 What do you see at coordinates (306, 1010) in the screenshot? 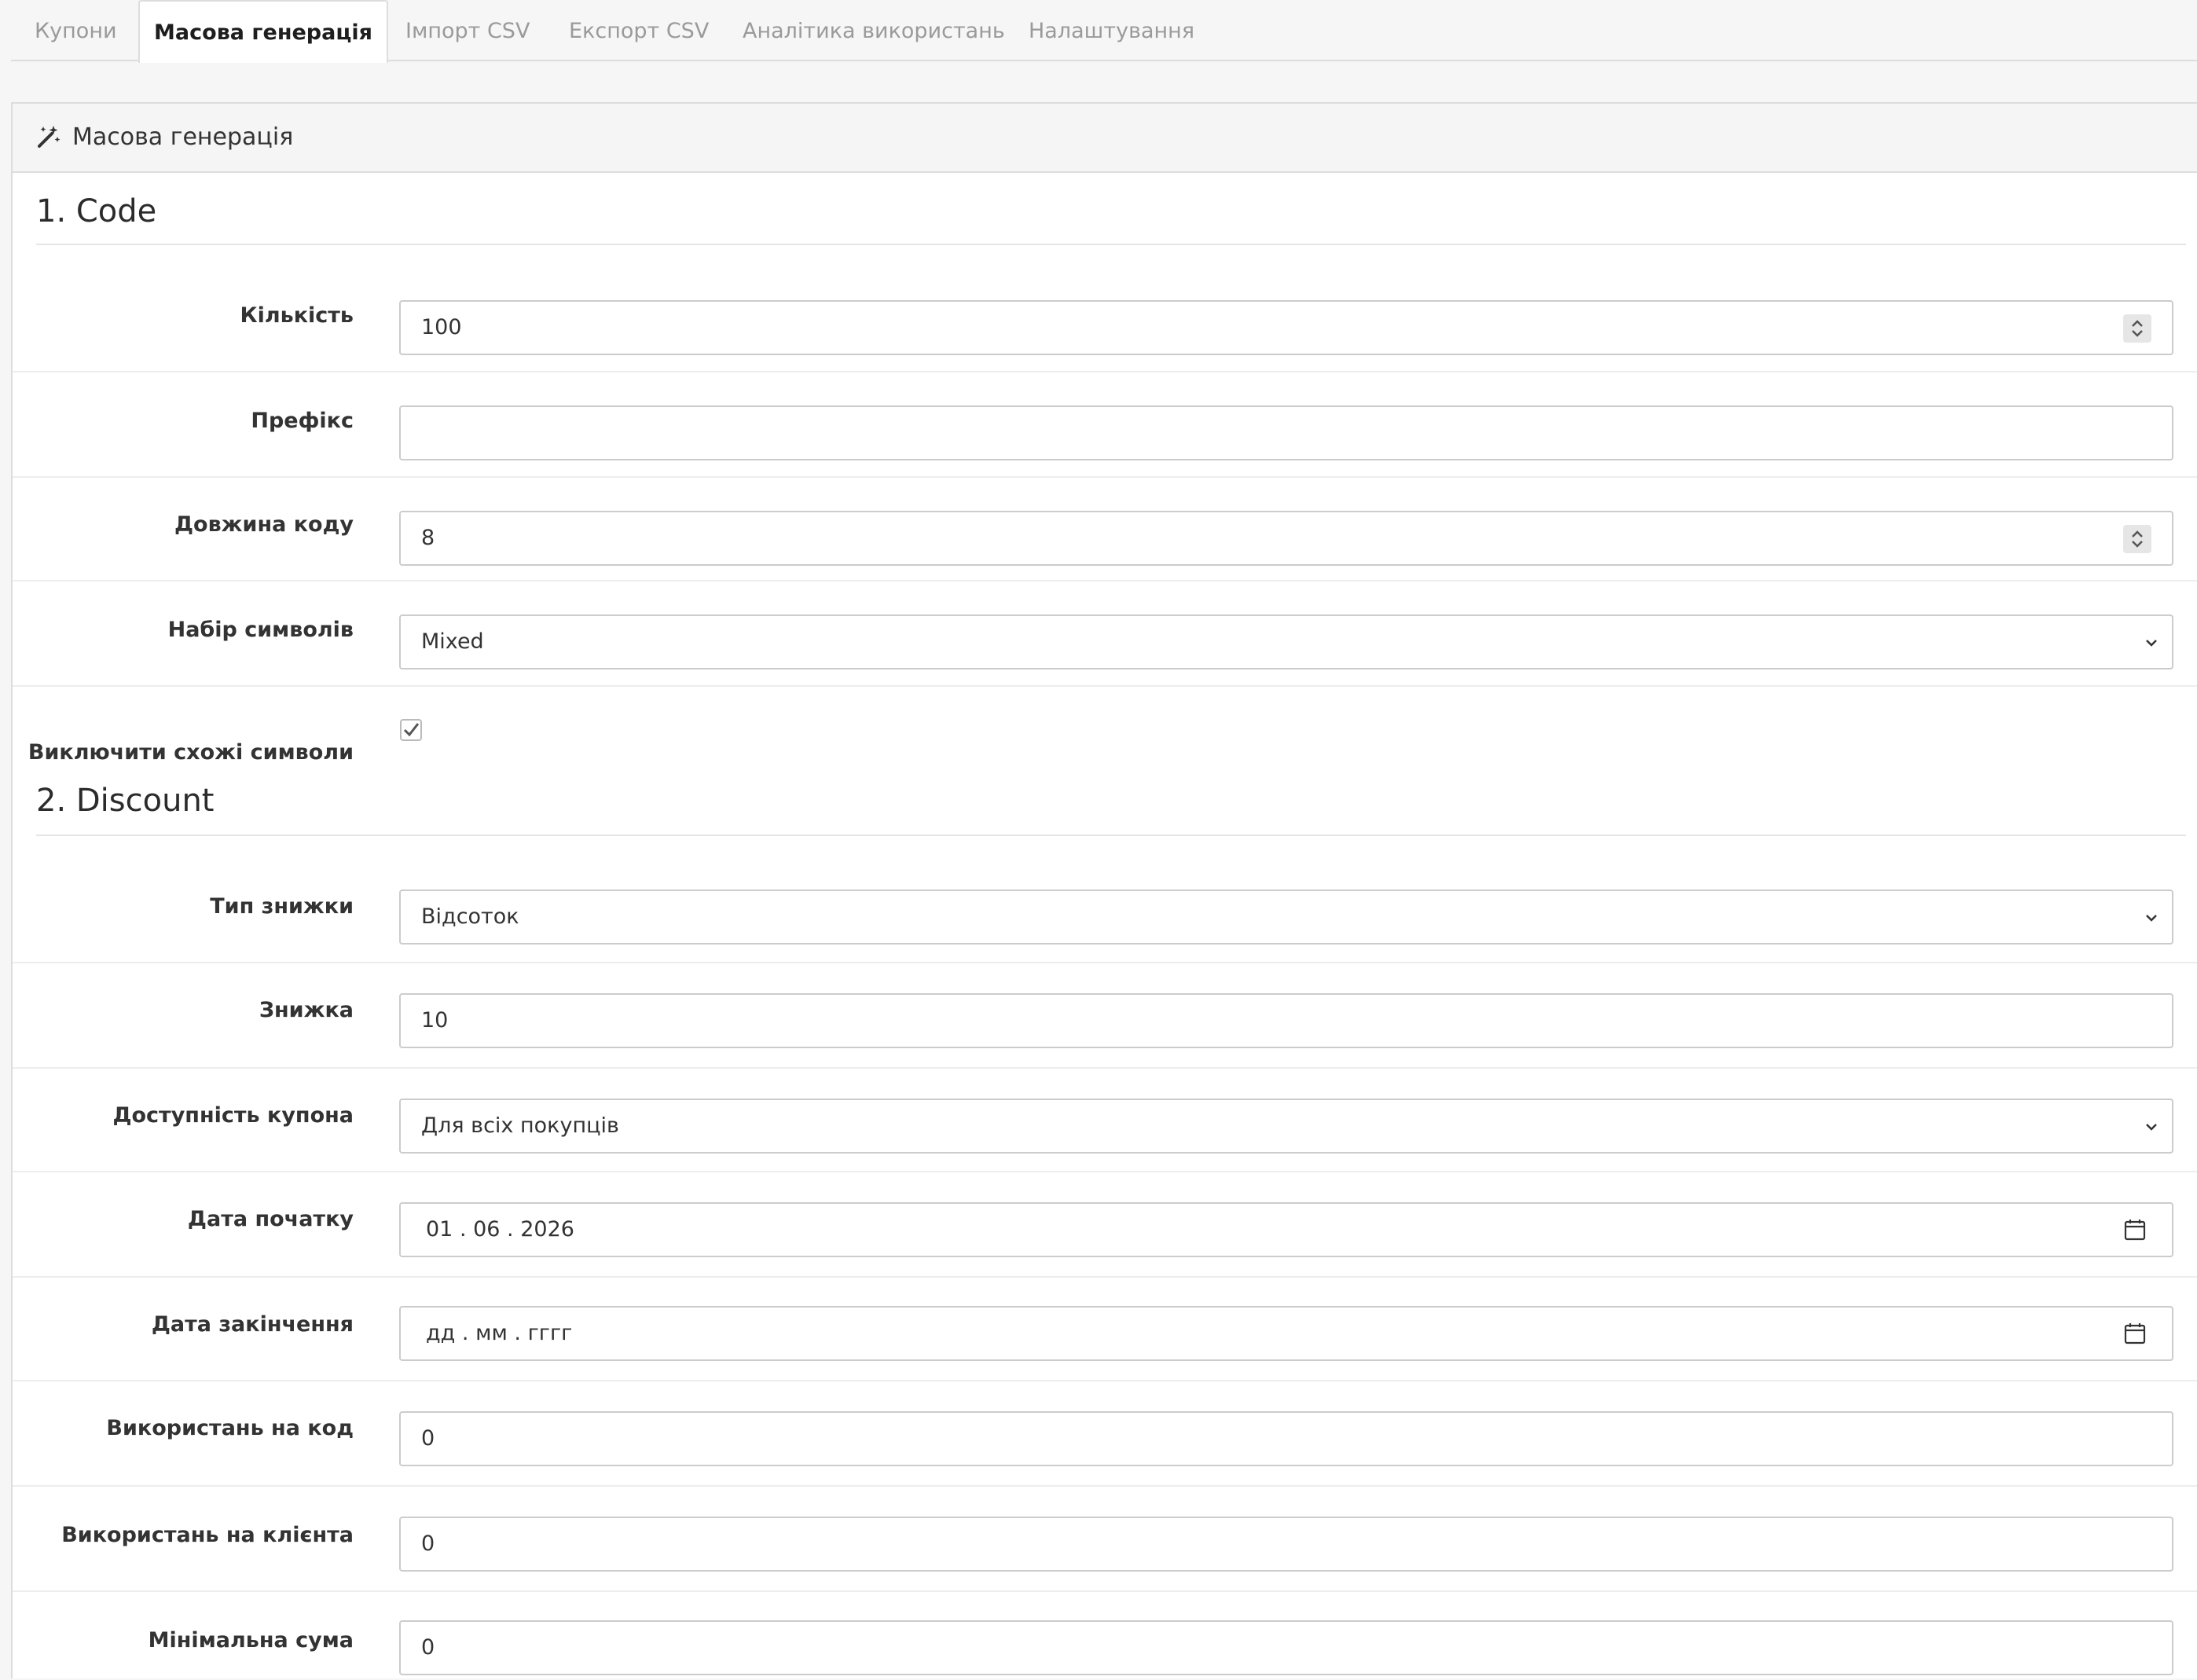
I see `discount-label: Знижка` at bounding box center [306, 1010].